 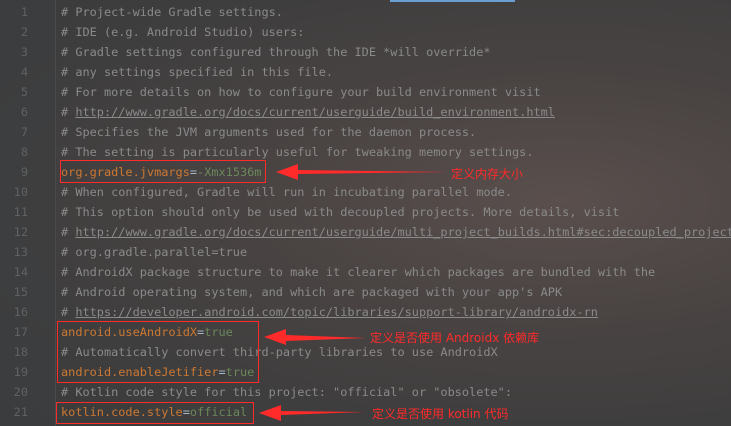 I want to click on annotation-kotlin: 定义是否使用 kotlin 代码, so click(x=440, y=414).